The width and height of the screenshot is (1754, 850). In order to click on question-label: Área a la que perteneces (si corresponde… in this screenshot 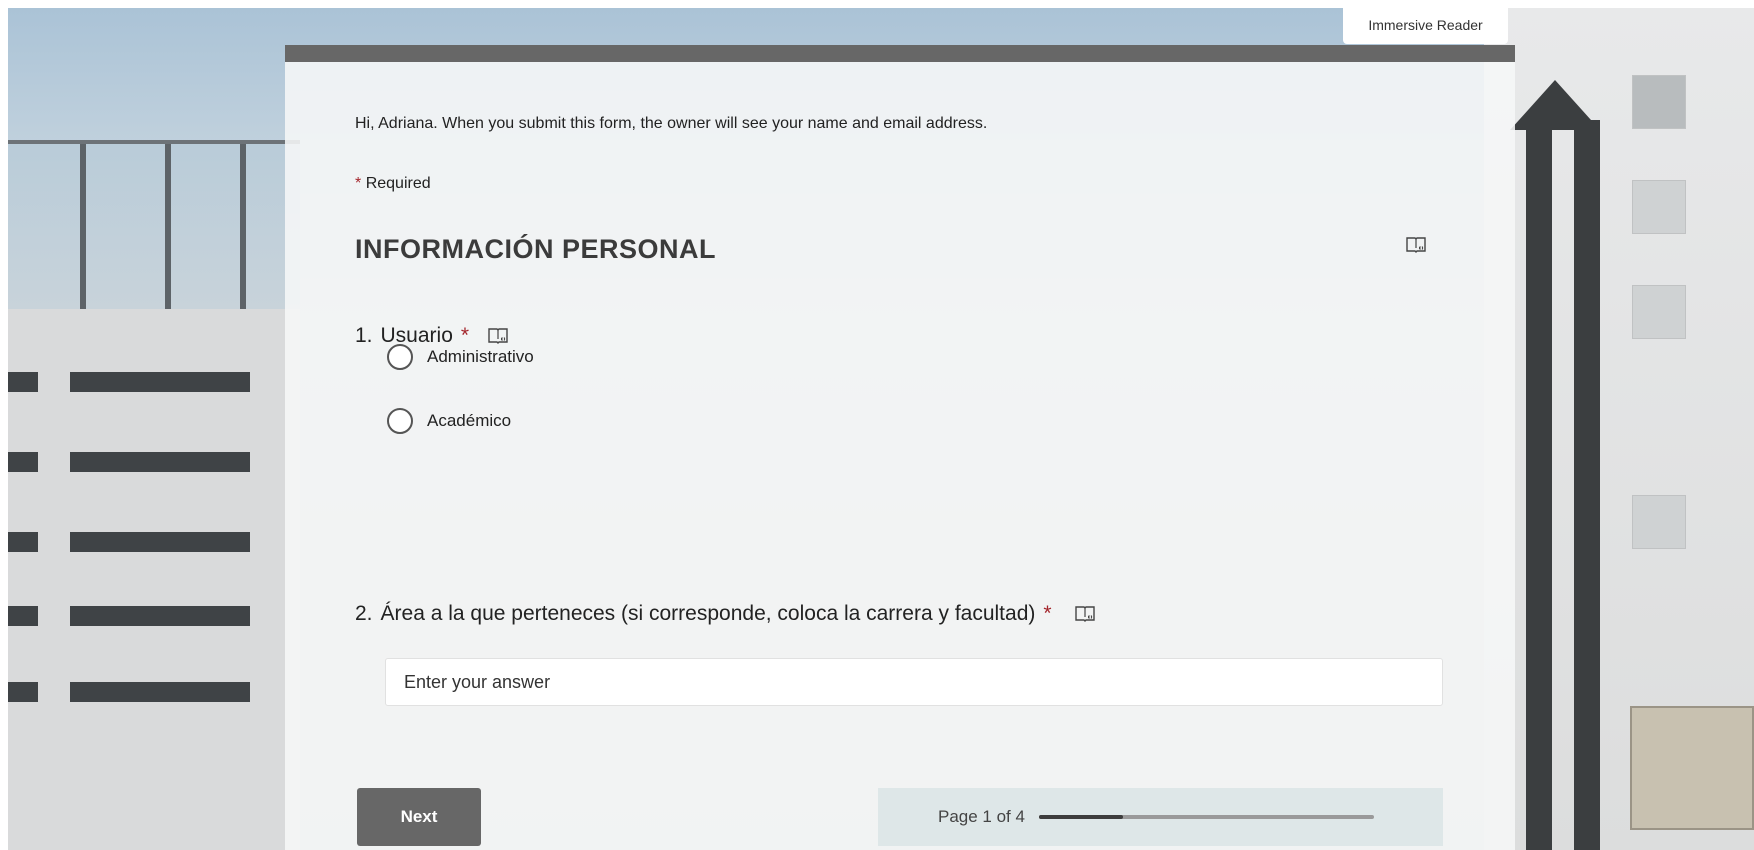, I will do `click(708, 613)`.